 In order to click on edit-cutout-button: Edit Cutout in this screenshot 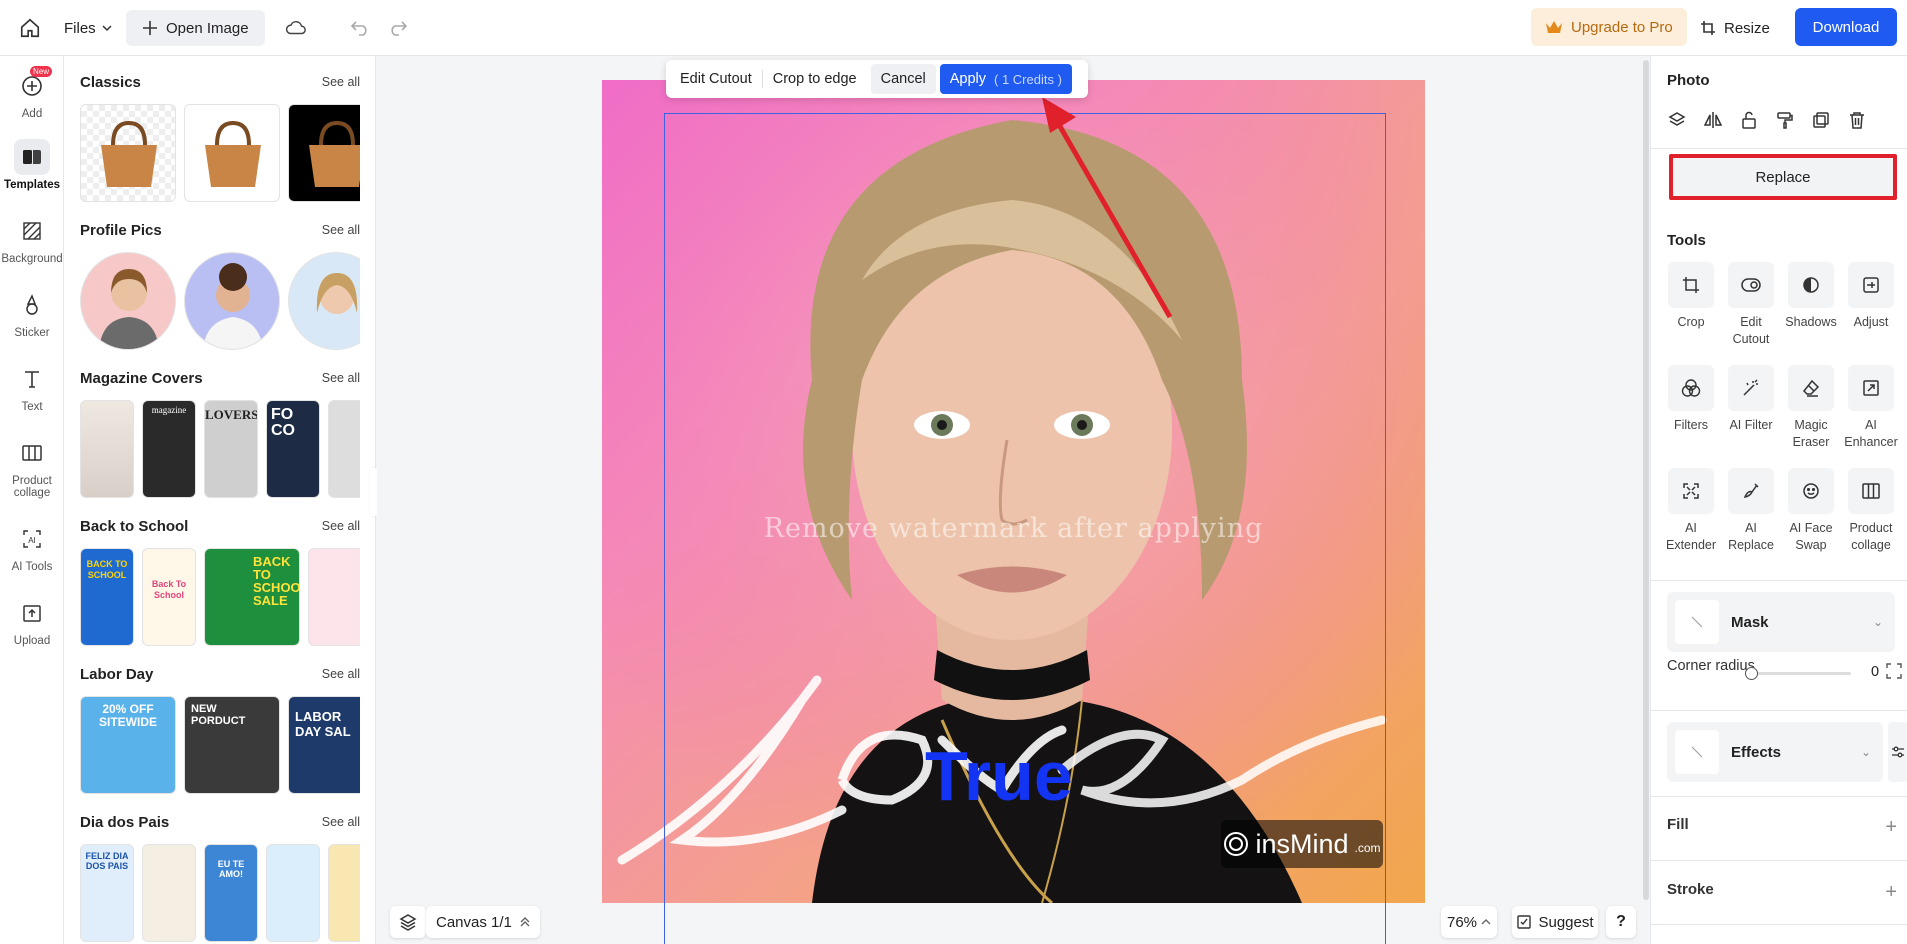, I will do `click(716, 79)`.